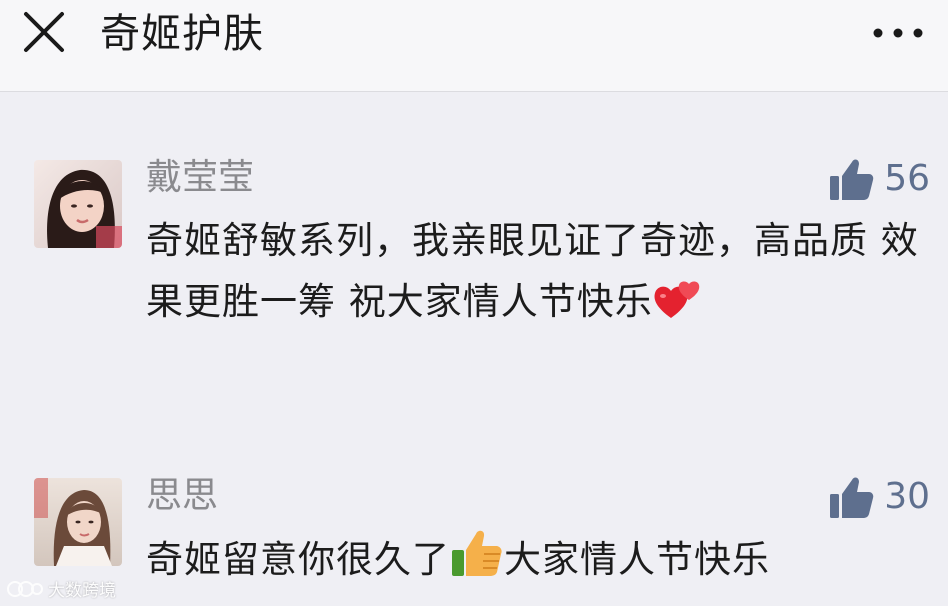 The image size is (948, 606). What do you see at coordinates (25, 588) in the screenshot?
I see `watermark-logo-icon` at bounding box center [25, 588].